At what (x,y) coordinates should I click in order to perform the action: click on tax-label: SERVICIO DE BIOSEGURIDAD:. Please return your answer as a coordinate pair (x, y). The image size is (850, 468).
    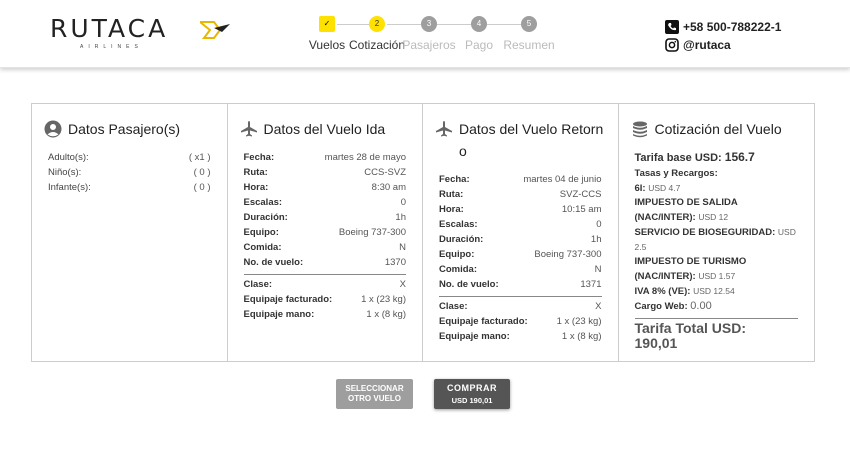
    Looking at the image, I should click on (705, 232).